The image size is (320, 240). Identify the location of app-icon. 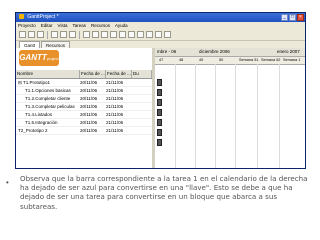
(21, 17).